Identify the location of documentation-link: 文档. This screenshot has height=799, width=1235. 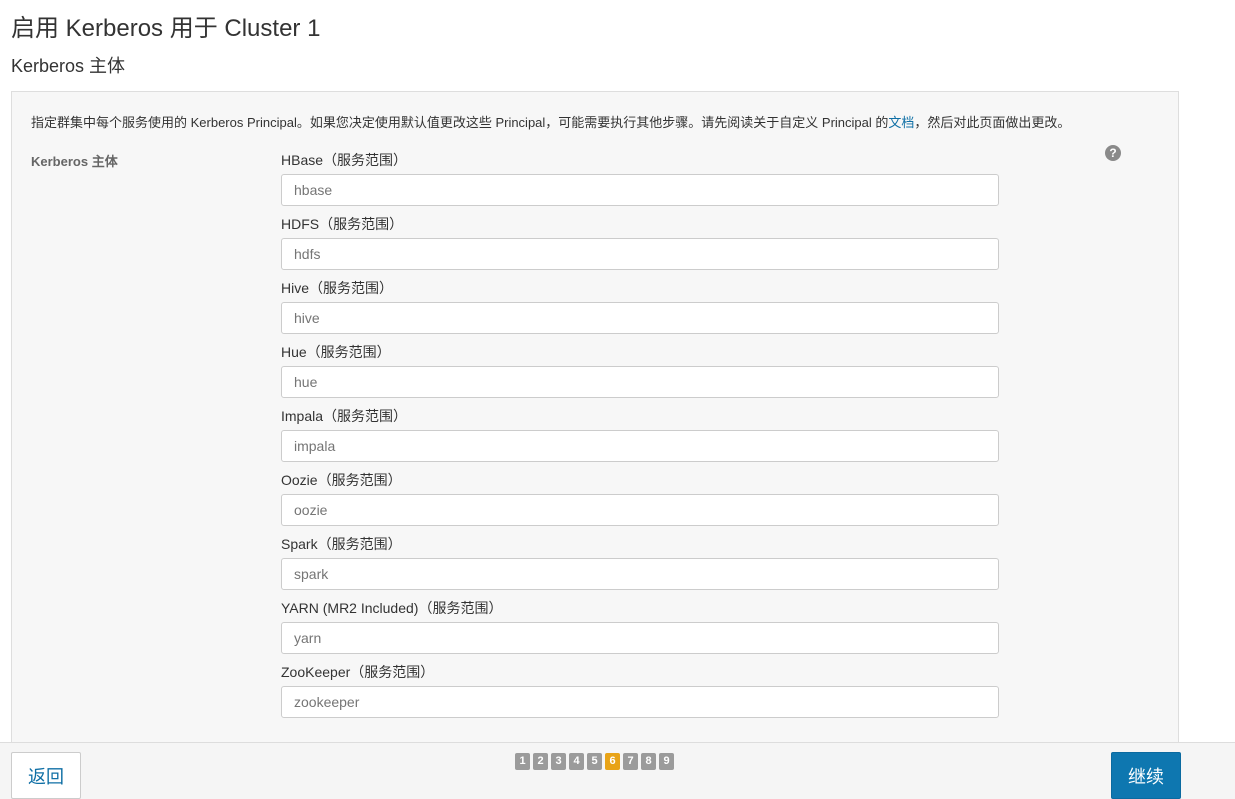
(901, 122).